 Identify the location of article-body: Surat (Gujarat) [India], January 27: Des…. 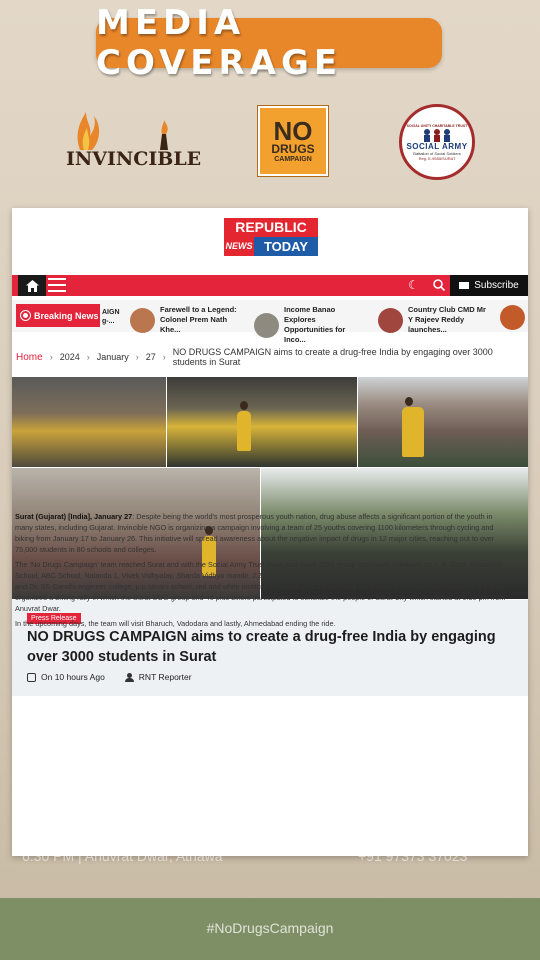
(261, 572).